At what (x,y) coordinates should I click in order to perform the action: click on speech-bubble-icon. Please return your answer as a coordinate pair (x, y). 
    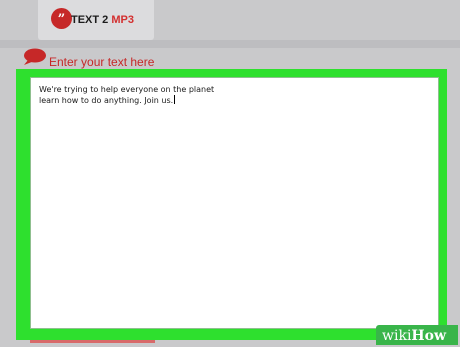
    Looking at the image, I should click on (35, 56).